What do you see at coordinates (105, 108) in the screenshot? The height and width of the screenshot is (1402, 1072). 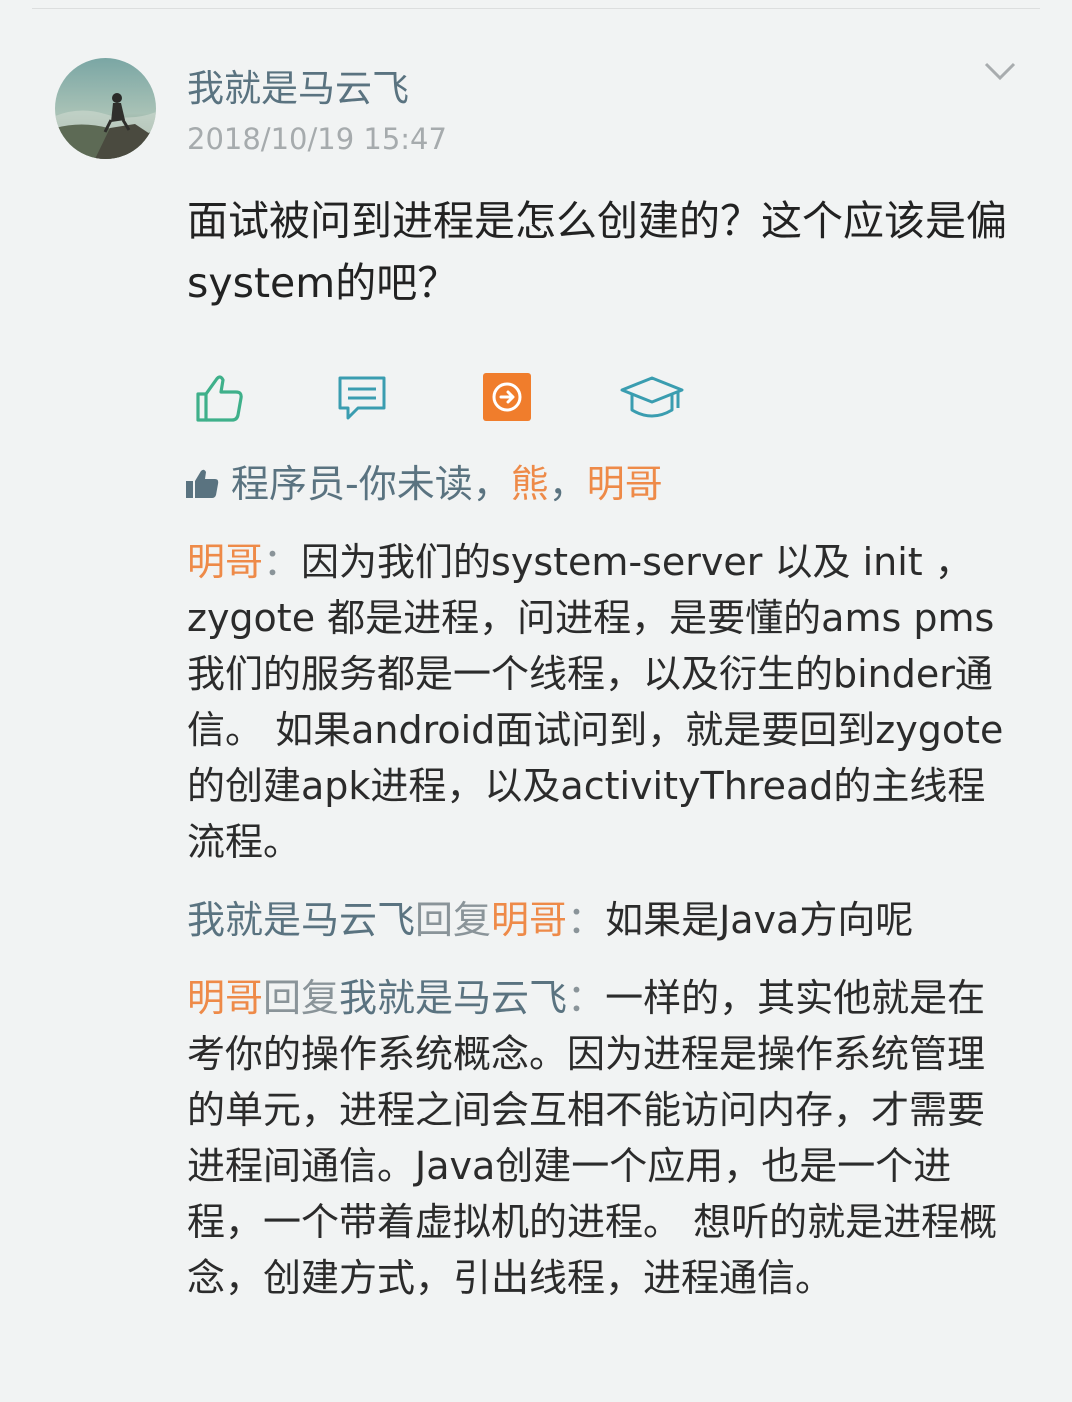 I see `avatar` at bounding box center [105, 108].